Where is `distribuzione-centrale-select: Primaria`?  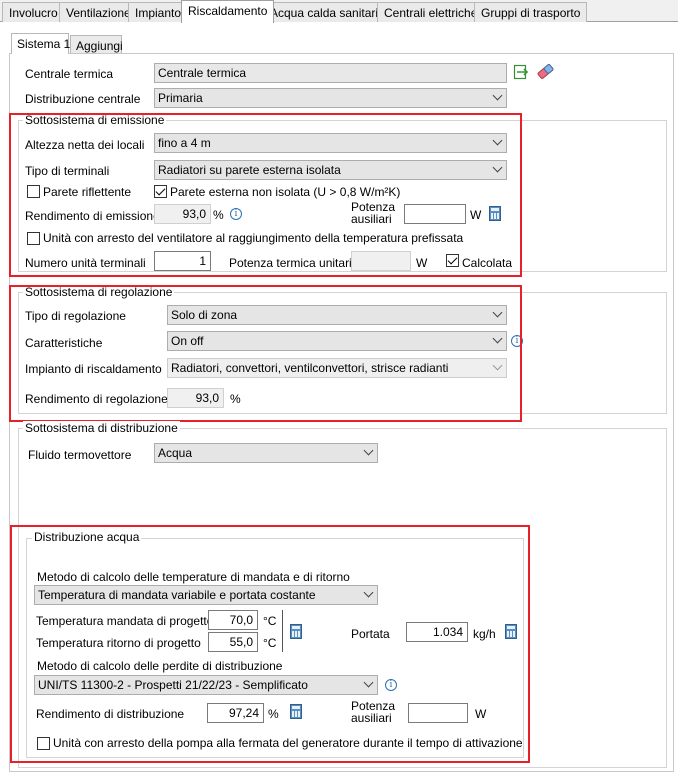 distribuzione-centrale-select: Primaria is located at coordinates (330, 98).